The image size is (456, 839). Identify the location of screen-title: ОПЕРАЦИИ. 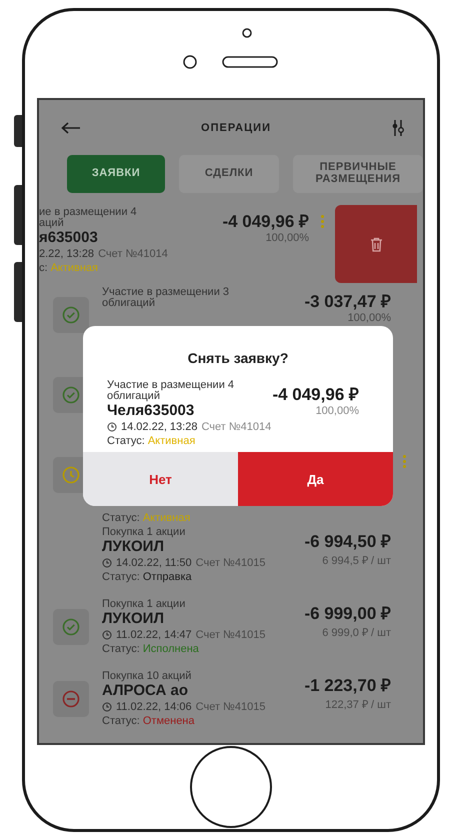
(236, 128).